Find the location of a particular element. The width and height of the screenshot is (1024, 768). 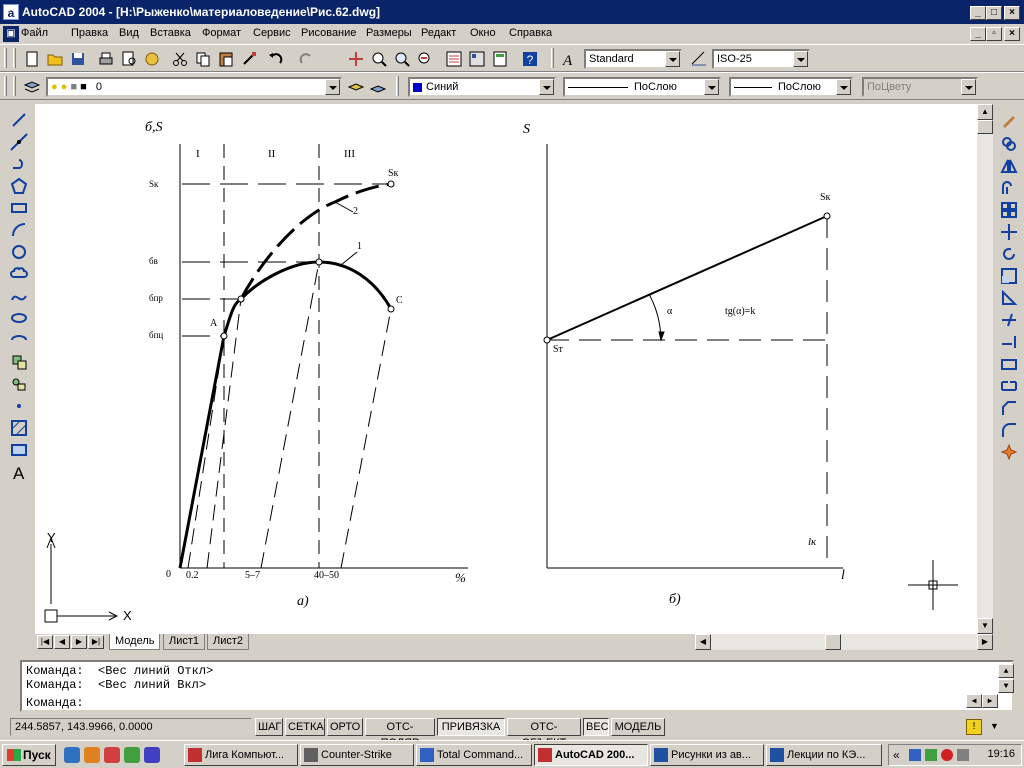

menu-file: Файл is located at coordinates (34, 33).